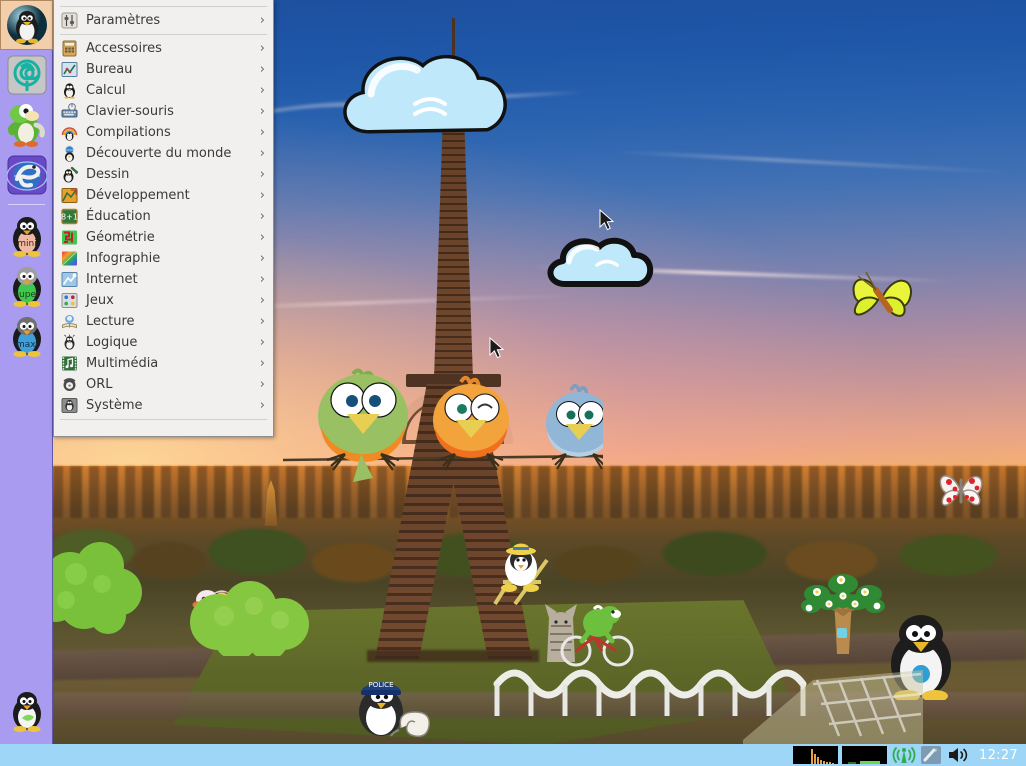  I want to click on menu-item-label: Infographie, so click(123, 258).